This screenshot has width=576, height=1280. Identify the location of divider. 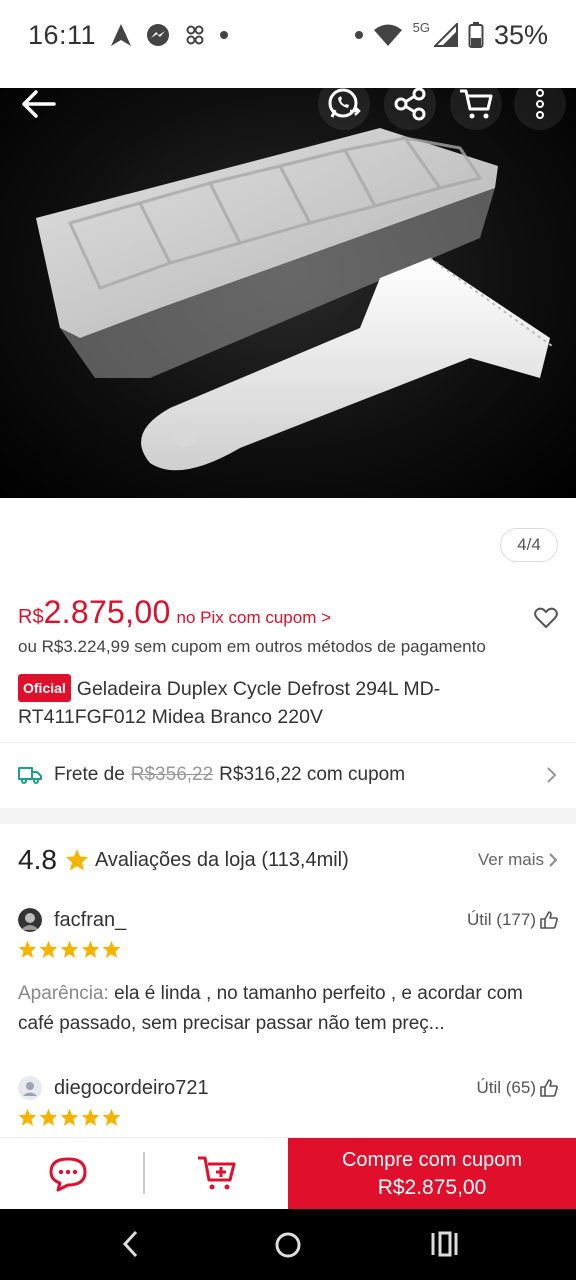
(288, 742).